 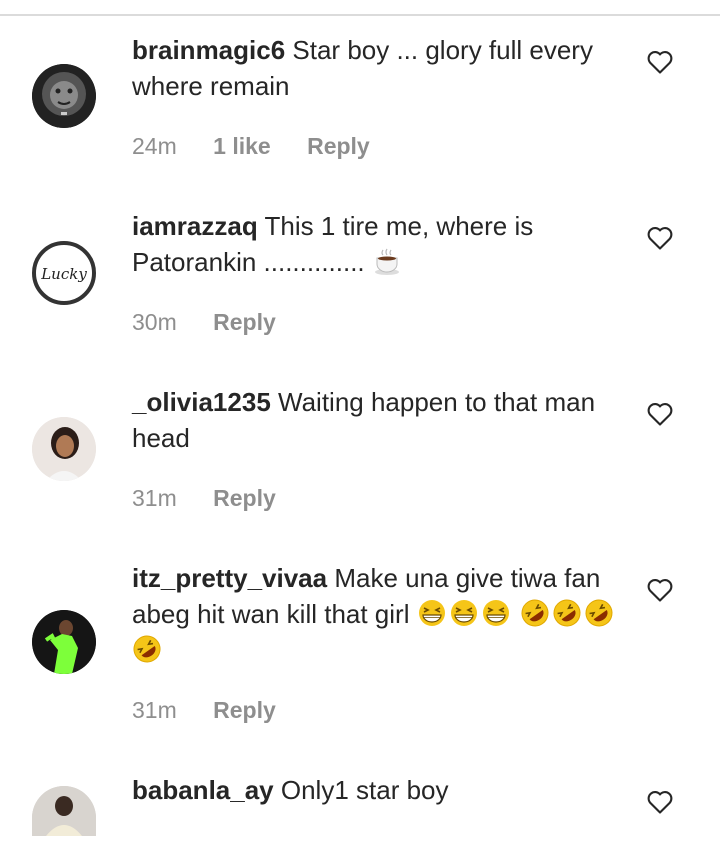 I want to click on username: itz_pretty_vivaa, so click(x=229, y=578).